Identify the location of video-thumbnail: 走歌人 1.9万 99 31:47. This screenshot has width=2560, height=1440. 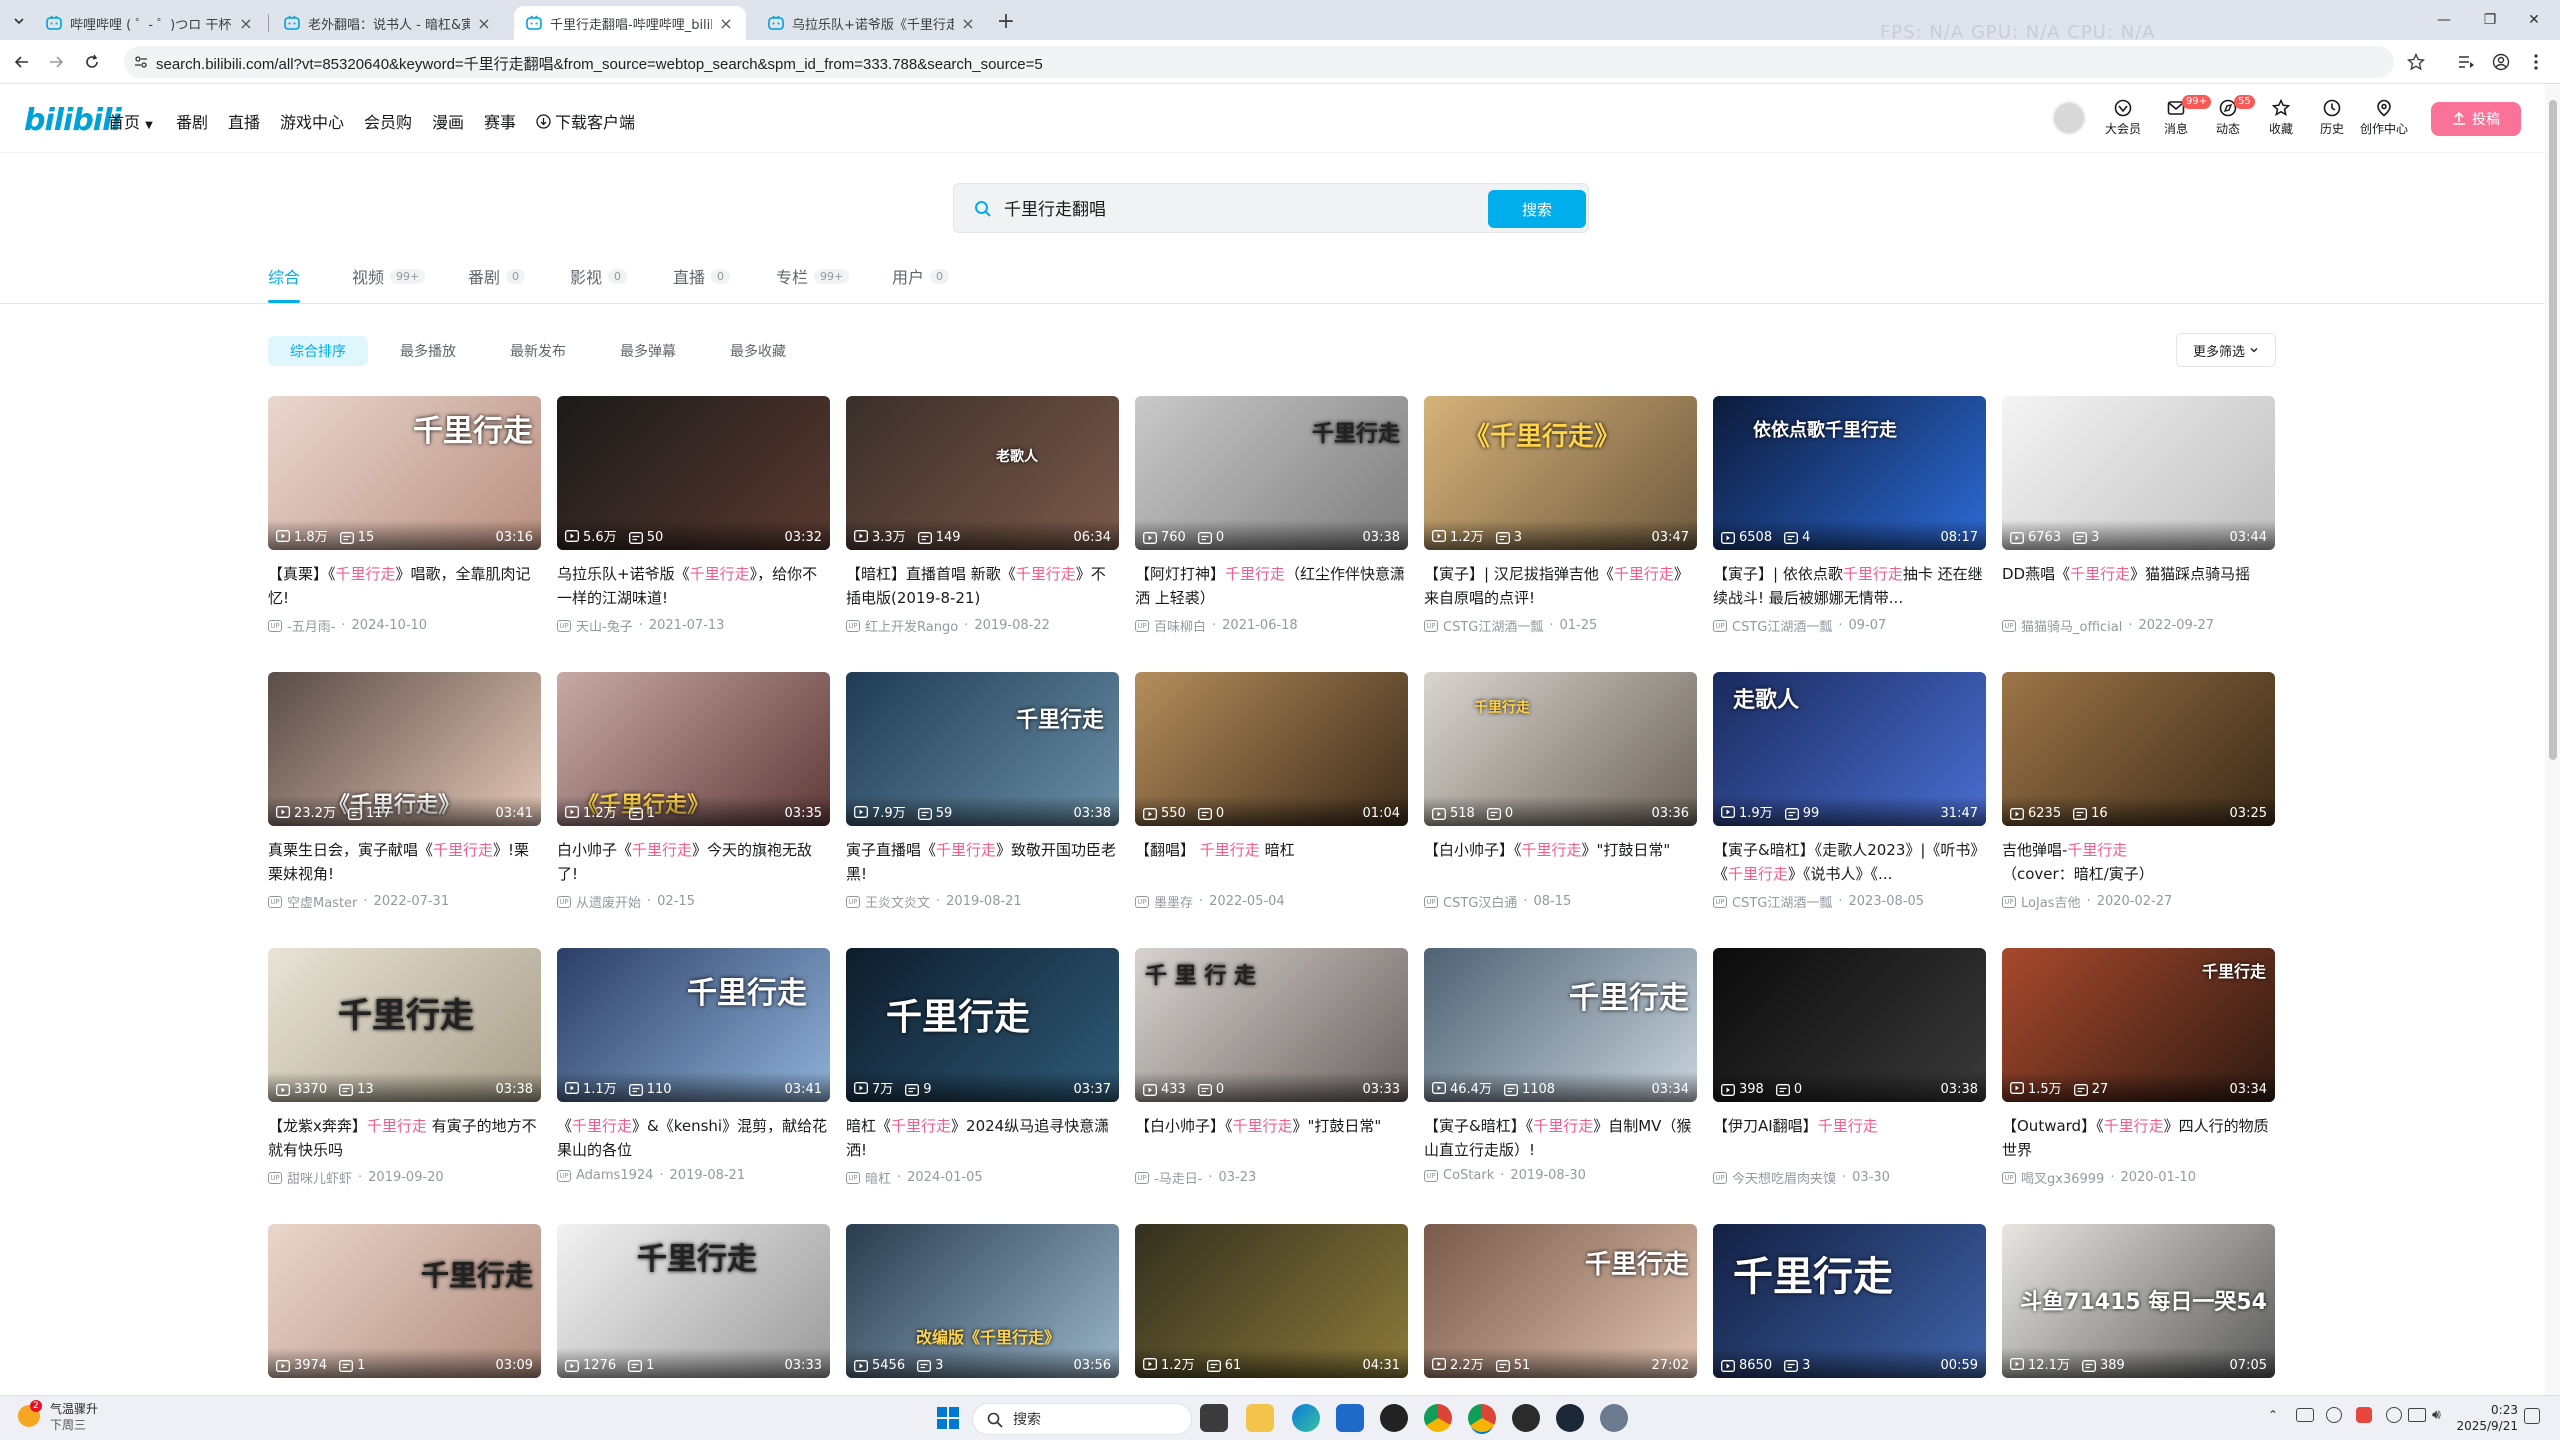
(1849, 749).